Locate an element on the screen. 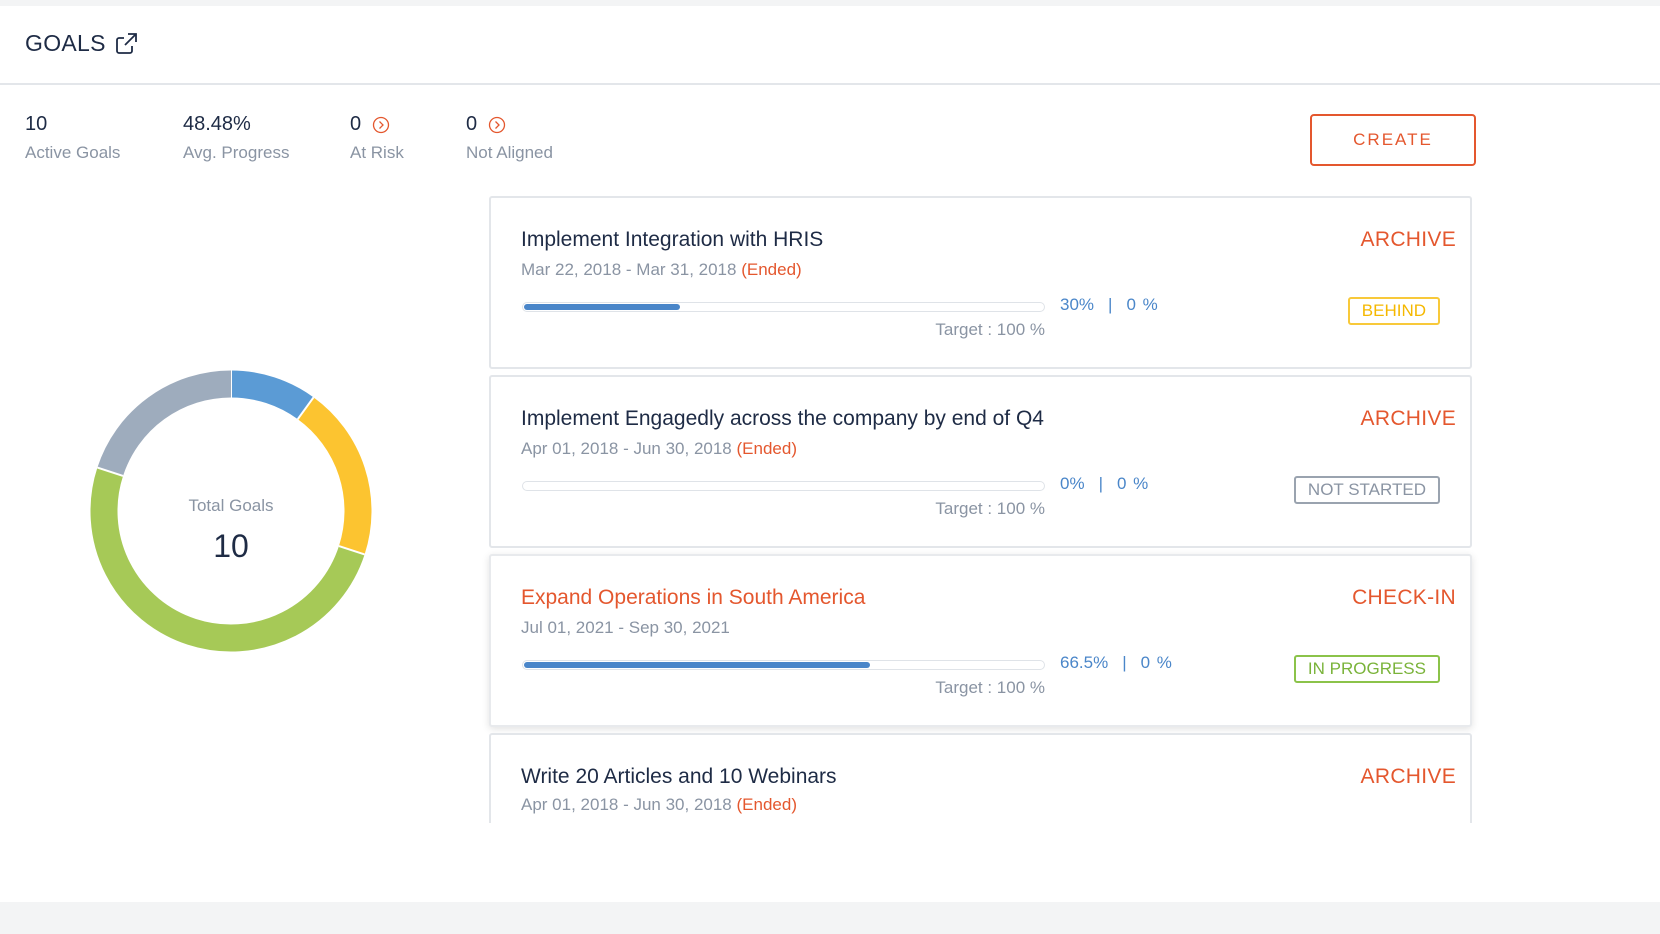 The image size is (1660, 934). status-badge: NOT STARTED is located at coordinates (1366, 490).